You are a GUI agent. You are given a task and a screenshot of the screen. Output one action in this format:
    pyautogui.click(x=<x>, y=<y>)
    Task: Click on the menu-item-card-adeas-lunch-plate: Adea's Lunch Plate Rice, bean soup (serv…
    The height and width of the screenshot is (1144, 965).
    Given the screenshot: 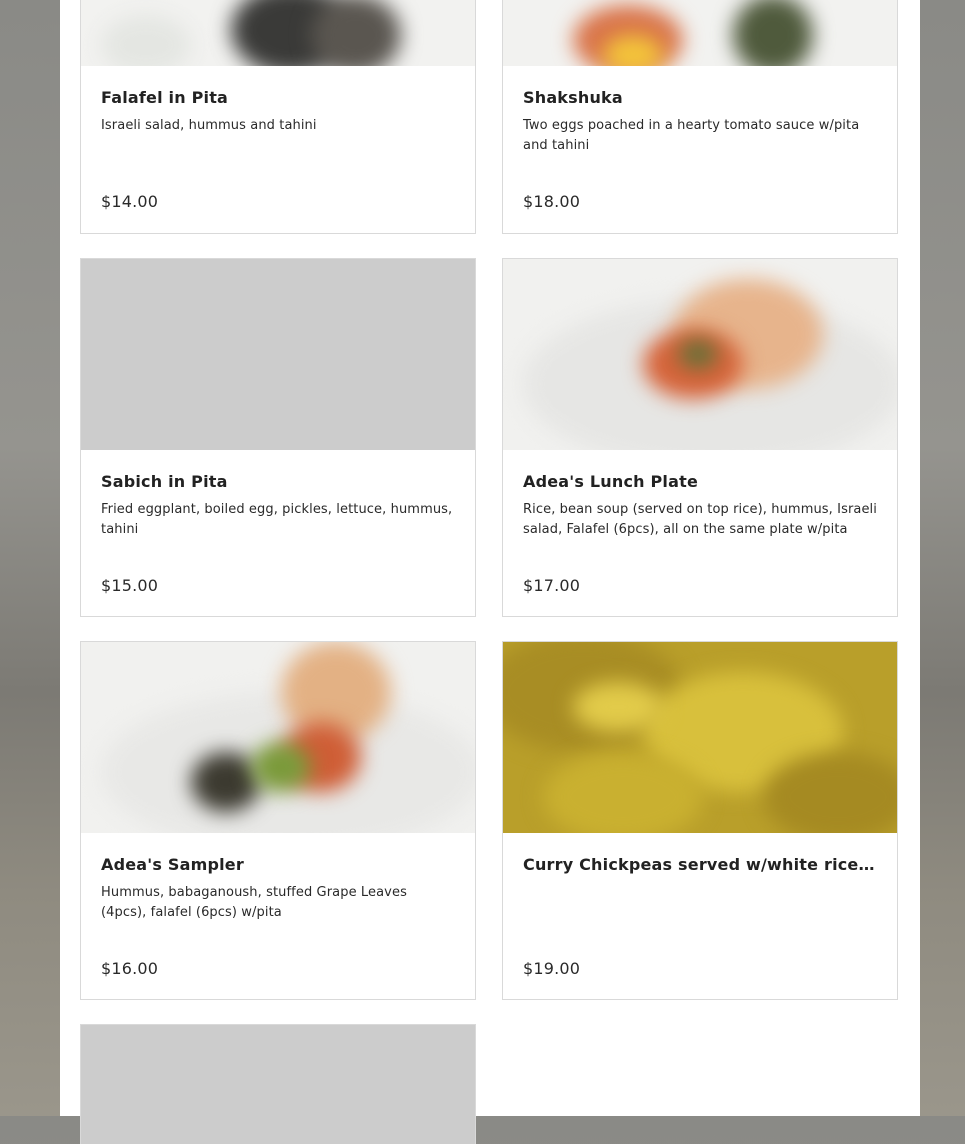 What is the action you would take?
    pyautogui.click(x=700, y=437)
    